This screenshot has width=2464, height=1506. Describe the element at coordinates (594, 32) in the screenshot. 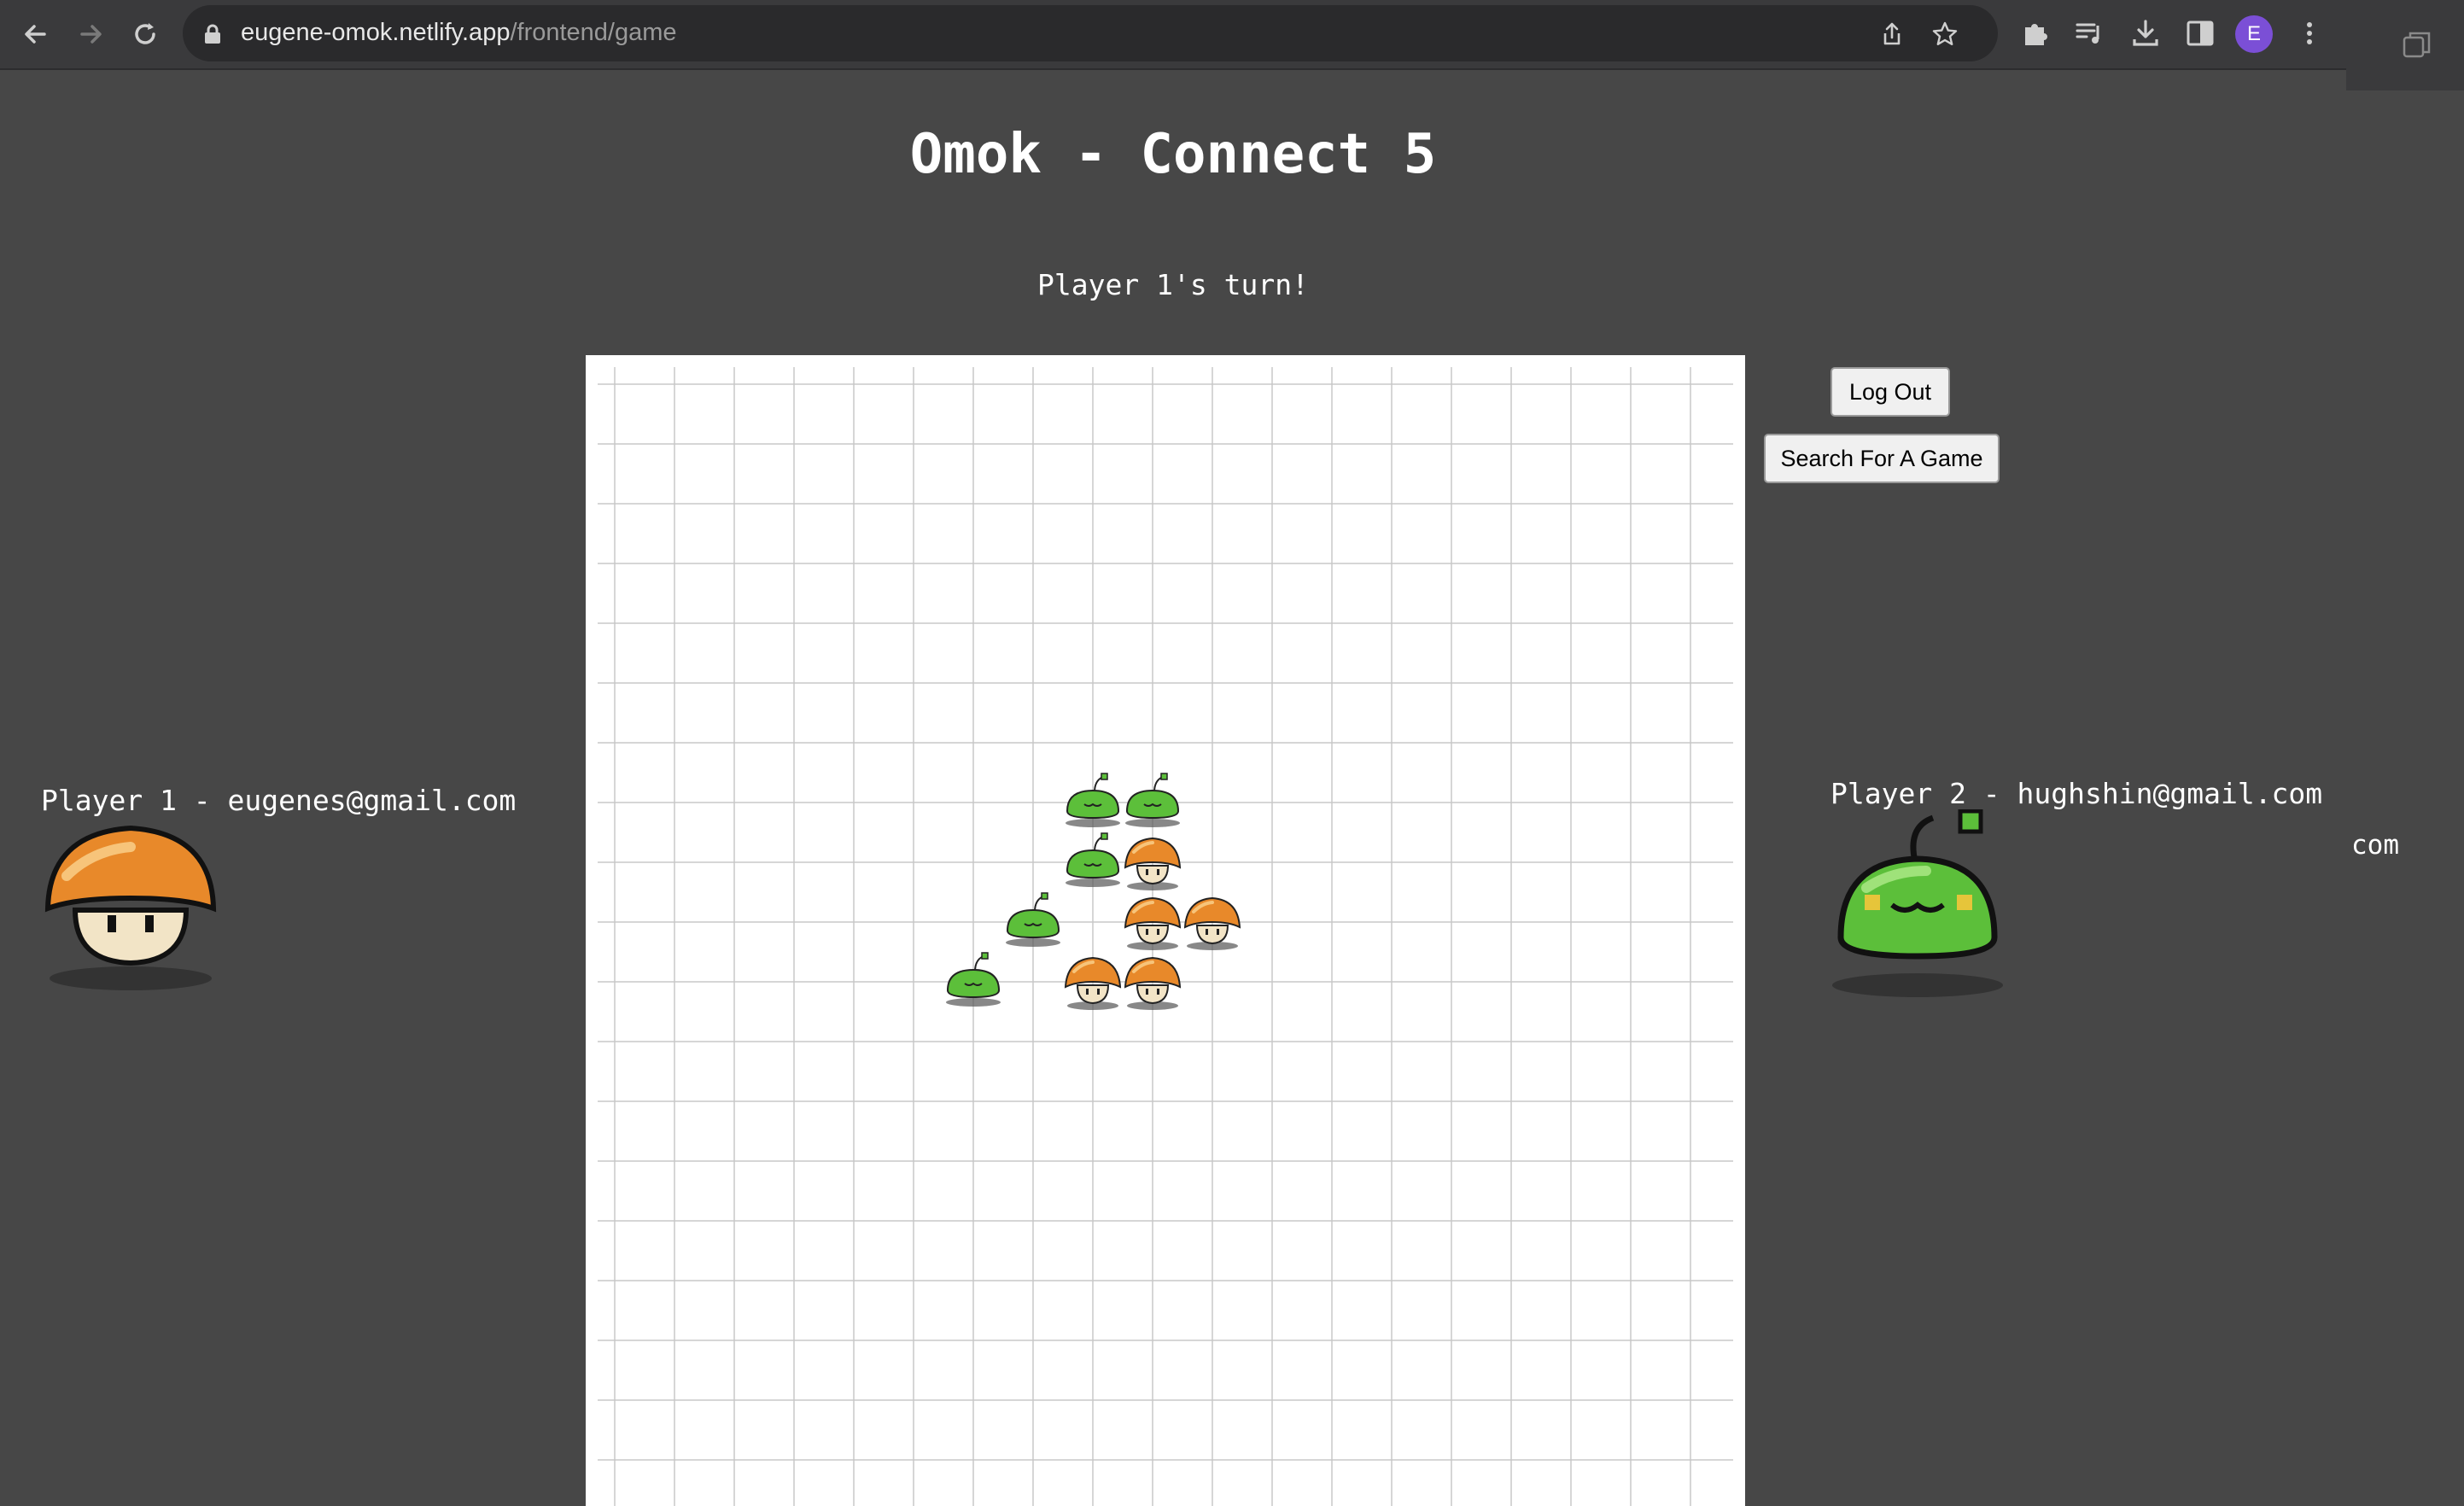

I see `url-path: /frontend/game` at that location.